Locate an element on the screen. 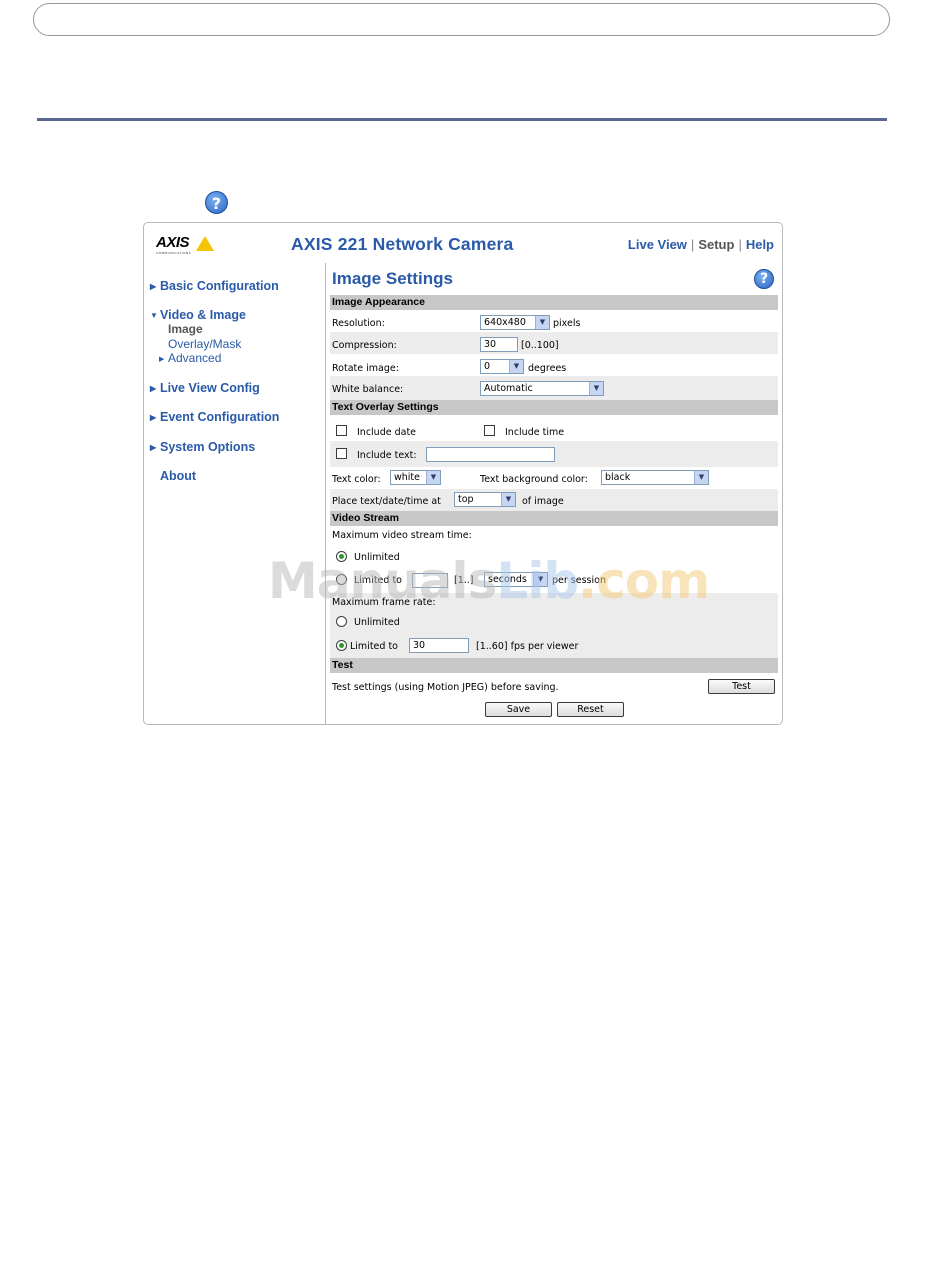 The height and width of the screenshot is (1270, 950). rotate-select: 0 ▼ is located at coordinates (502, 366).